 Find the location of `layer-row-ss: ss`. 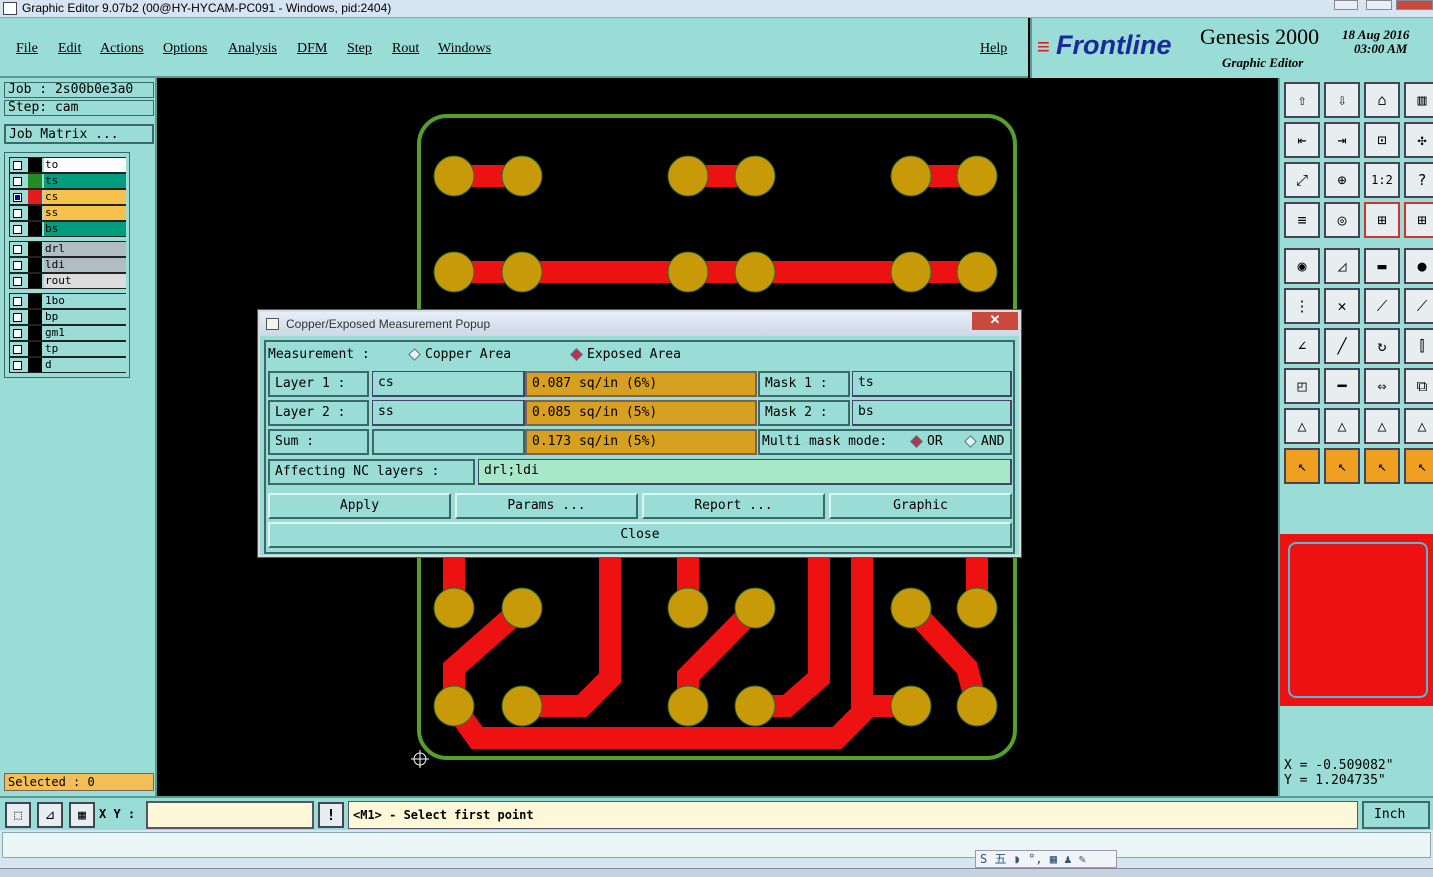

layer-row-ss: ss is located at coordinates (67, 213).